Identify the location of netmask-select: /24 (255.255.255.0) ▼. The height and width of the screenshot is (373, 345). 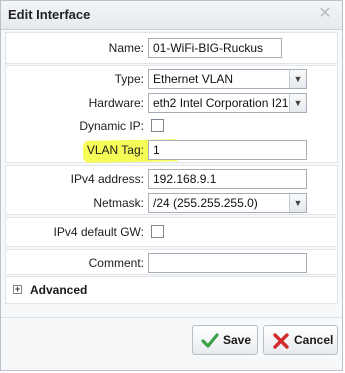
(227, 203).